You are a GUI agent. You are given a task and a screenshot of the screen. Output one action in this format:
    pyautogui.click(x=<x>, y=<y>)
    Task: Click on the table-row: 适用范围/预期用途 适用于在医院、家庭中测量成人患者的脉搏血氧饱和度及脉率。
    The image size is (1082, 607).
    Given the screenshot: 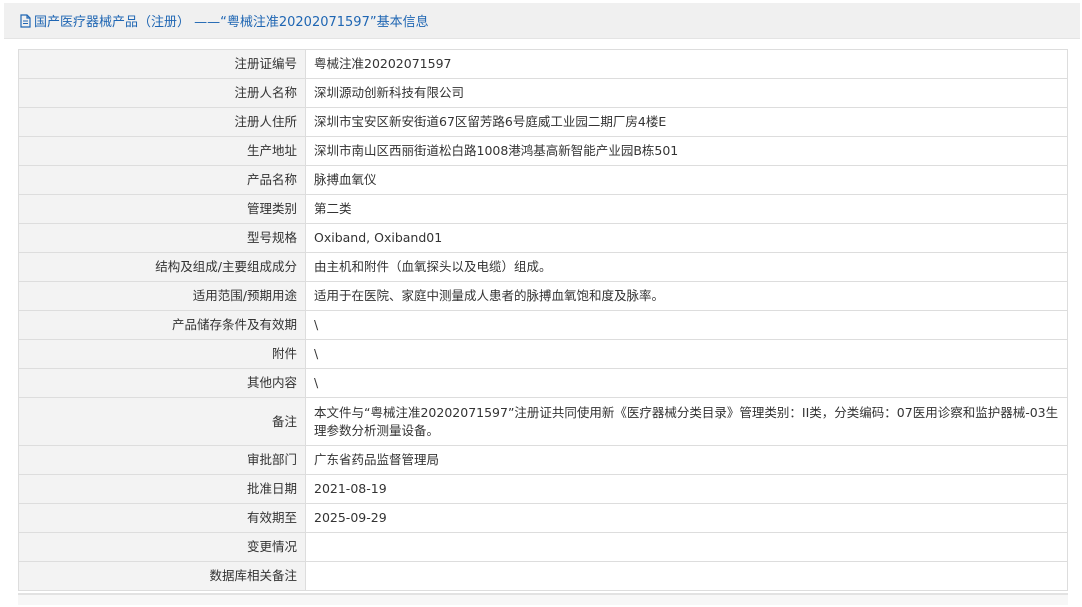 What is the action you would take?
    pyautogui.click(x=543, y=296)
    